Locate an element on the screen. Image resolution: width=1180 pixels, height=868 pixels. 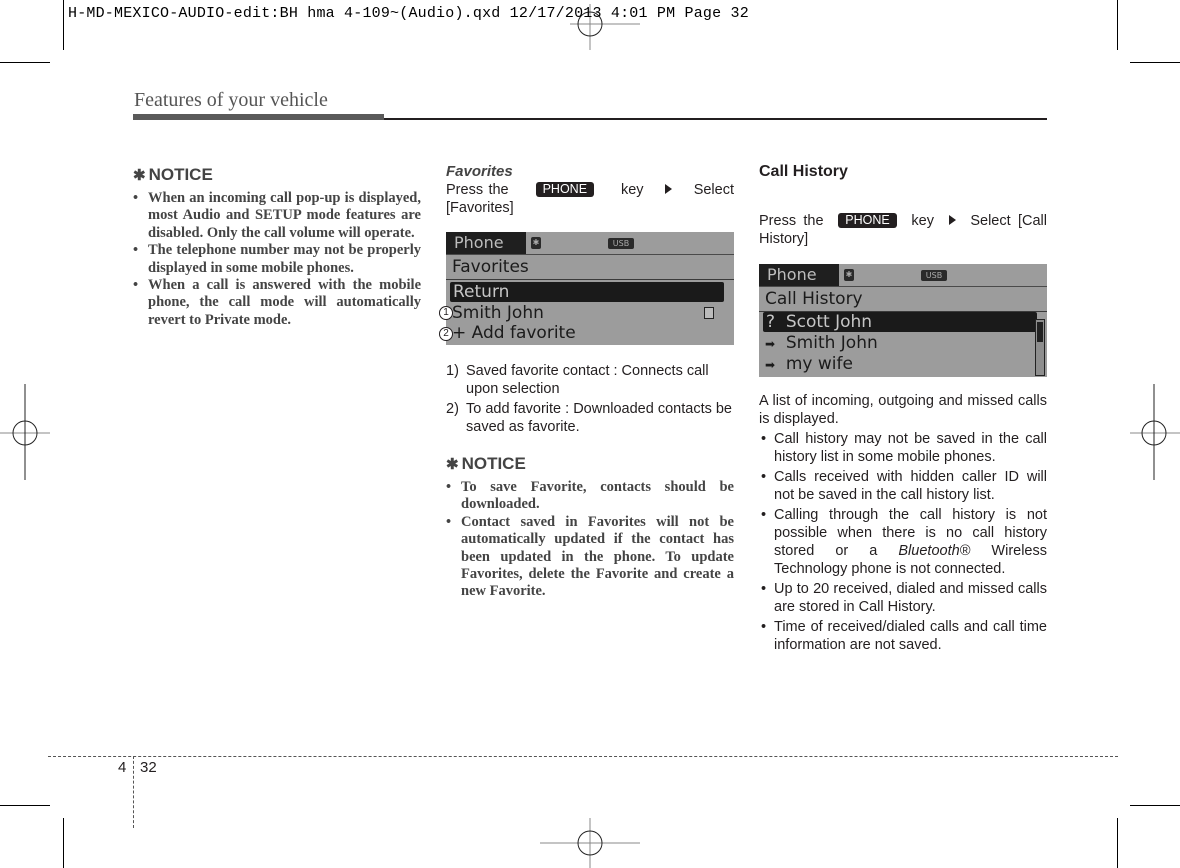
missed-call-icon: ? is located at coordinates (771, 322).